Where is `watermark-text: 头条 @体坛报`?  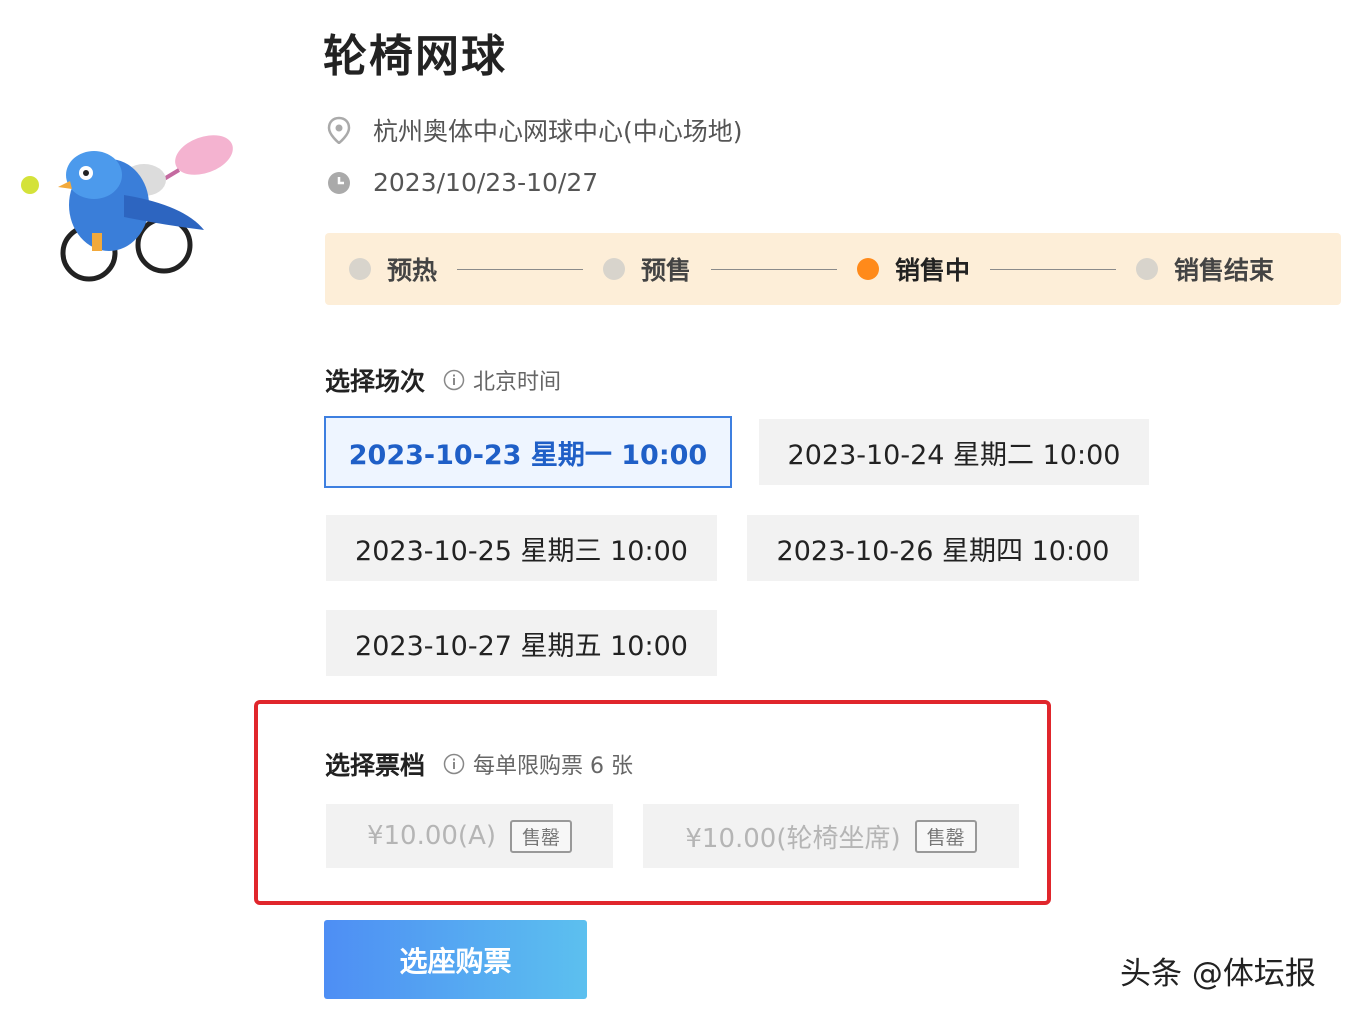 watermark-text: 头条 @体坛报 is located at coordinates (1218, 974).